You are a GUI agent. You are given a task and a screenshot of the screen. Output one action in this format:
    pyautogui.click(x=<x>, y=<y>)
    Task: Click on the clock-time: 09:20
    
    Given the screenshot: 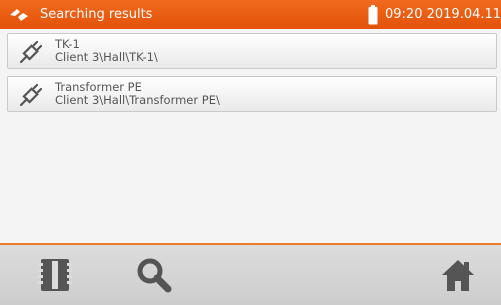 What is the action you would take?
    pyautogui.click(x=404, y=14)
    